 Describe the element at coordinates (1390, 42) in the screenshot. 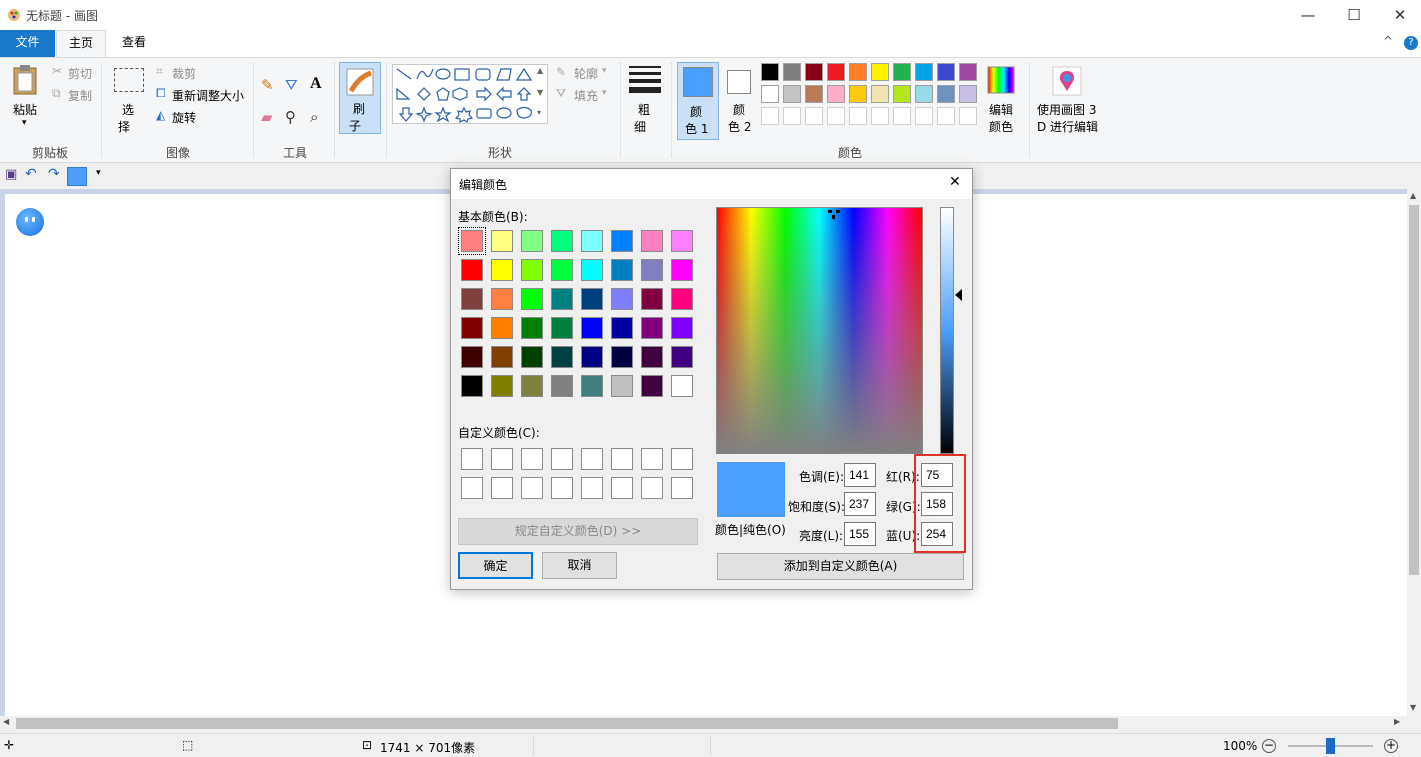

I see `collapse-ribbon-button: ^` at that location.